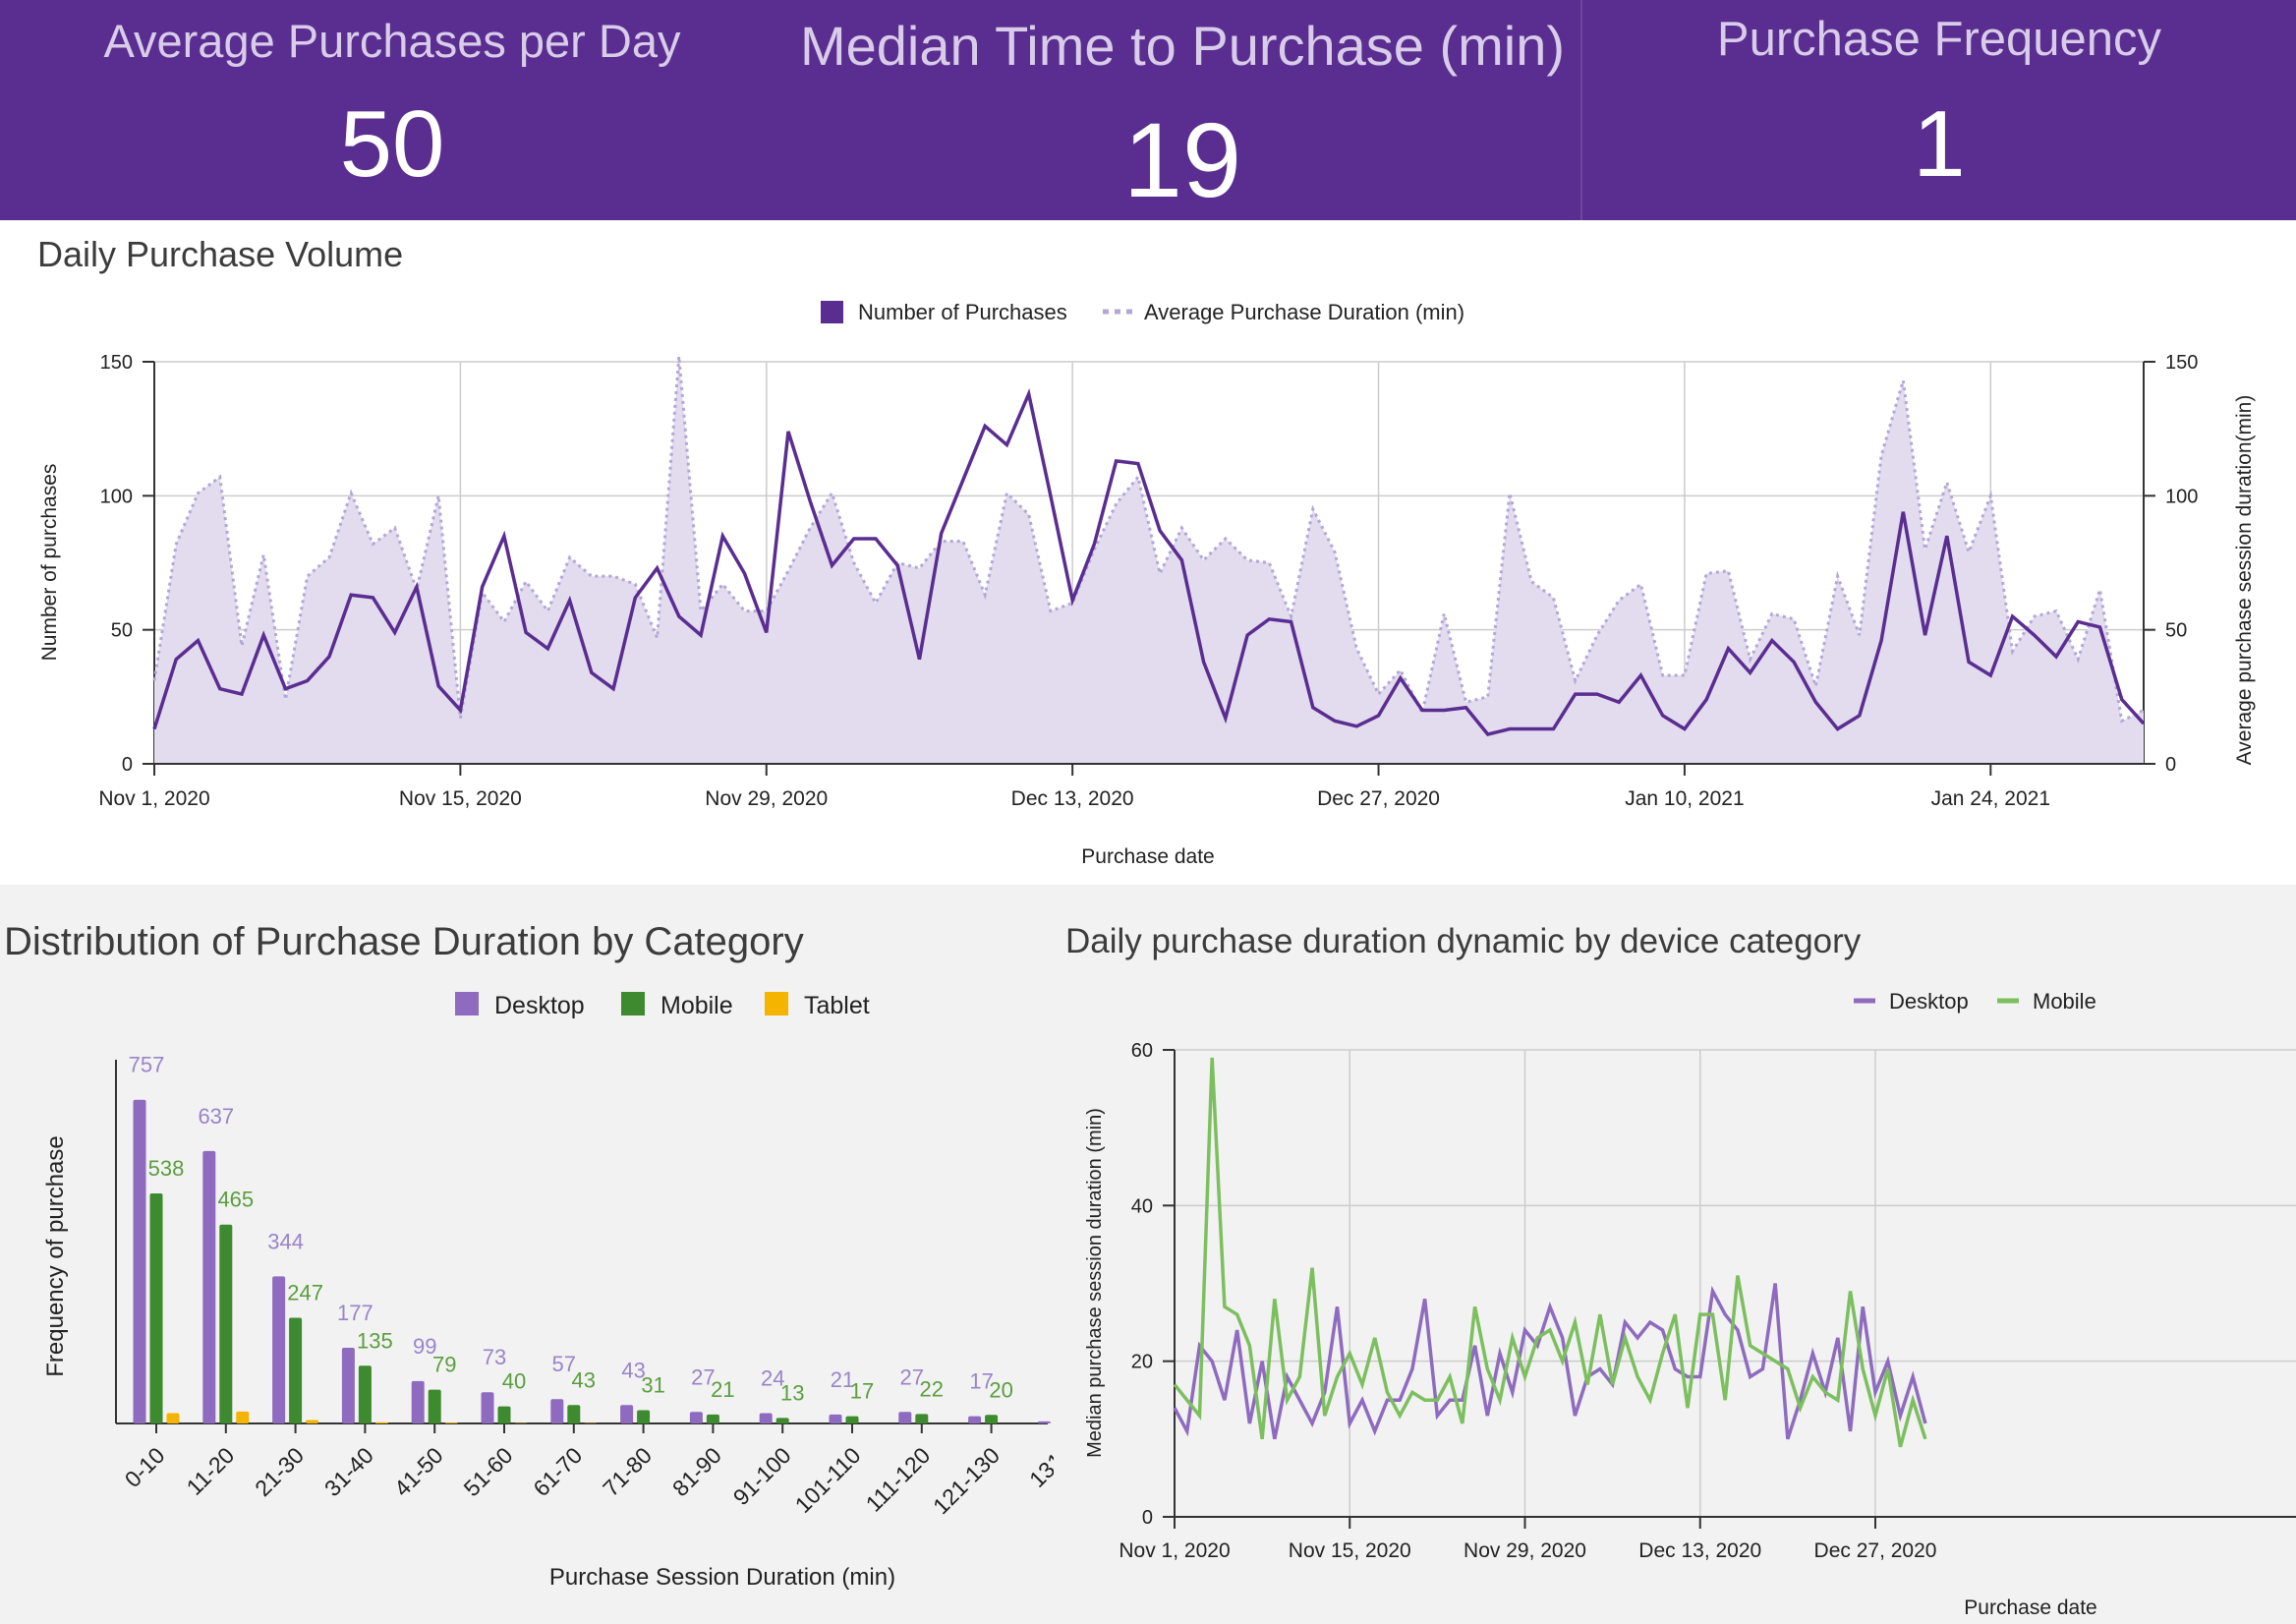  Describe the element at coordinates (2182, 363) in the screenshot. I see `y2-tick-label: 150` at that location.